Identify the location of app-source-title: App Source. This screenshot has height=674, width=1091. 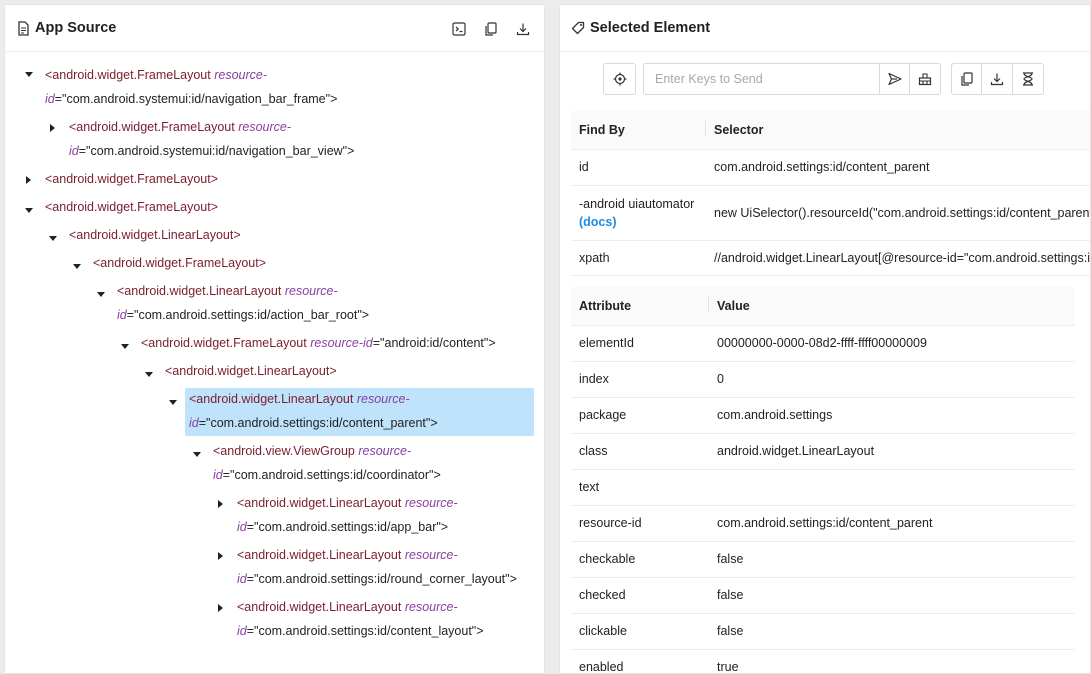
(66, 28).